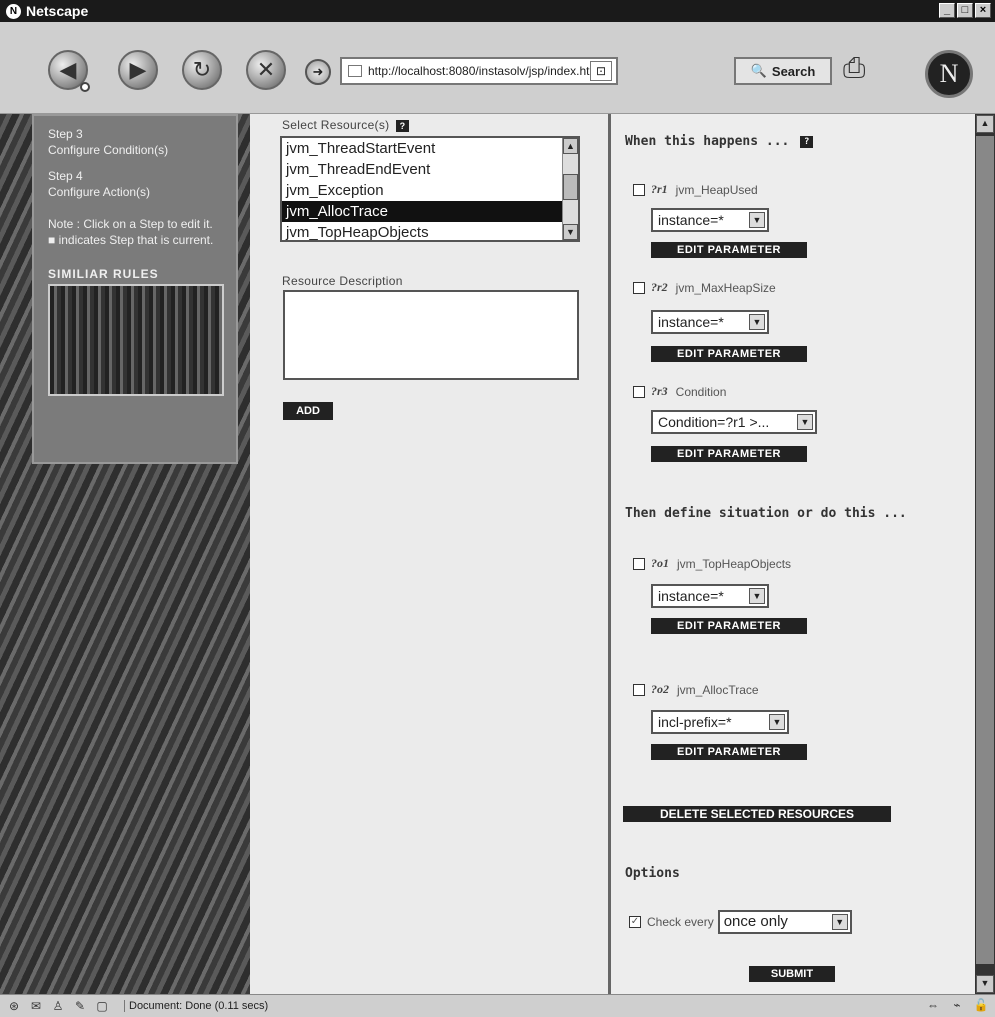 Image resolution: width=995 pixels, height=1017 pixels. Describe the element at coordinates (58, 1006) in the screenshot. I see `people-icon: ♙` at that location.